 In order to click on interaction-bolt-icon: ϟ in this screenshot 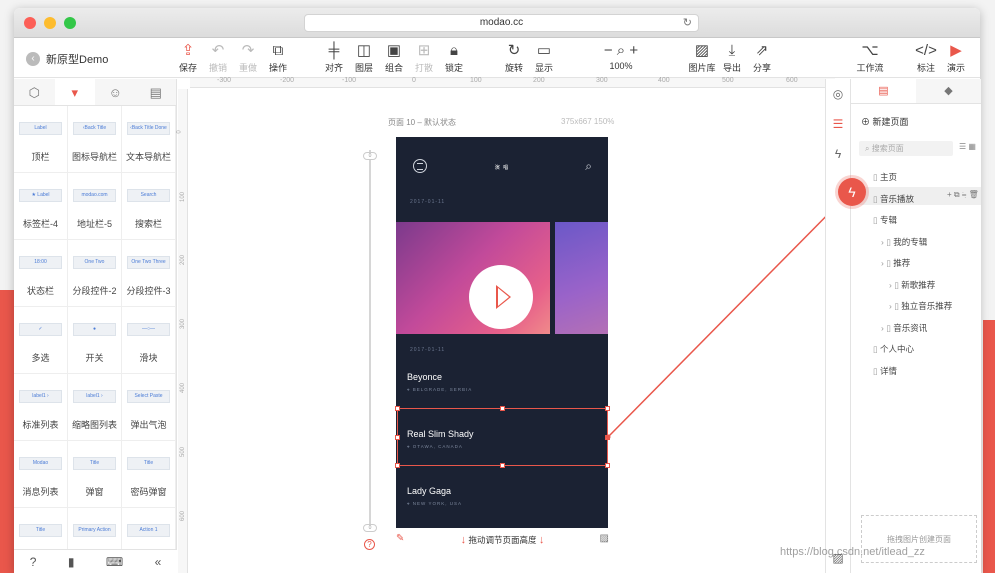, I will do `click(852, 192)`.